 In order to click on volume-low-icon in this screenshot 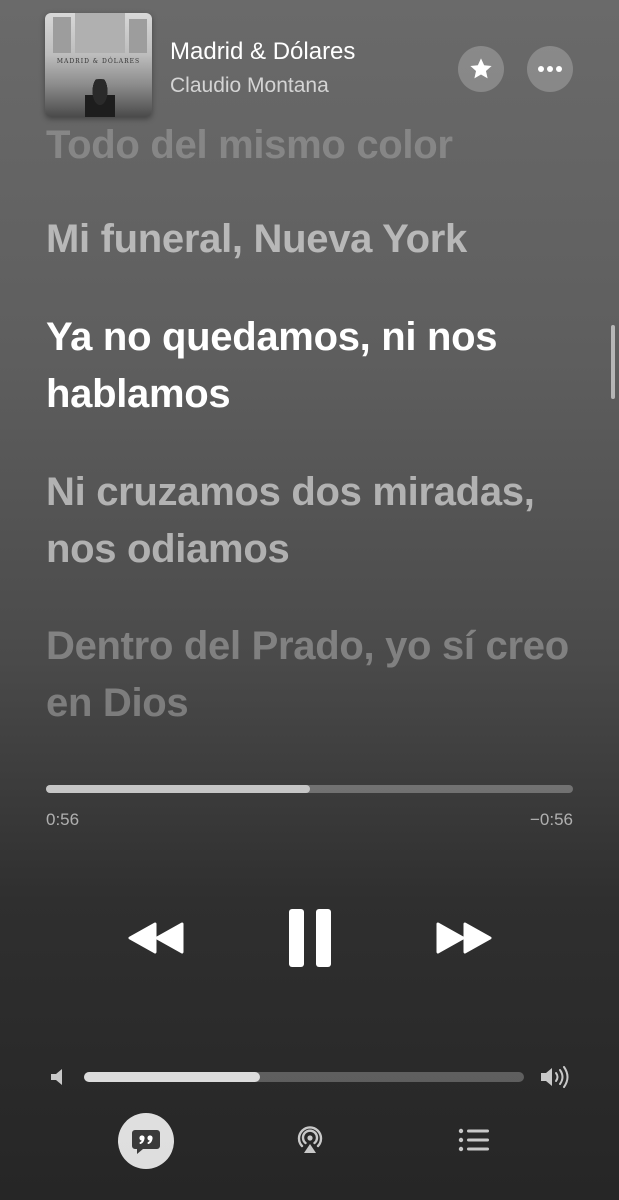, I will do `click(58, 1077)`.